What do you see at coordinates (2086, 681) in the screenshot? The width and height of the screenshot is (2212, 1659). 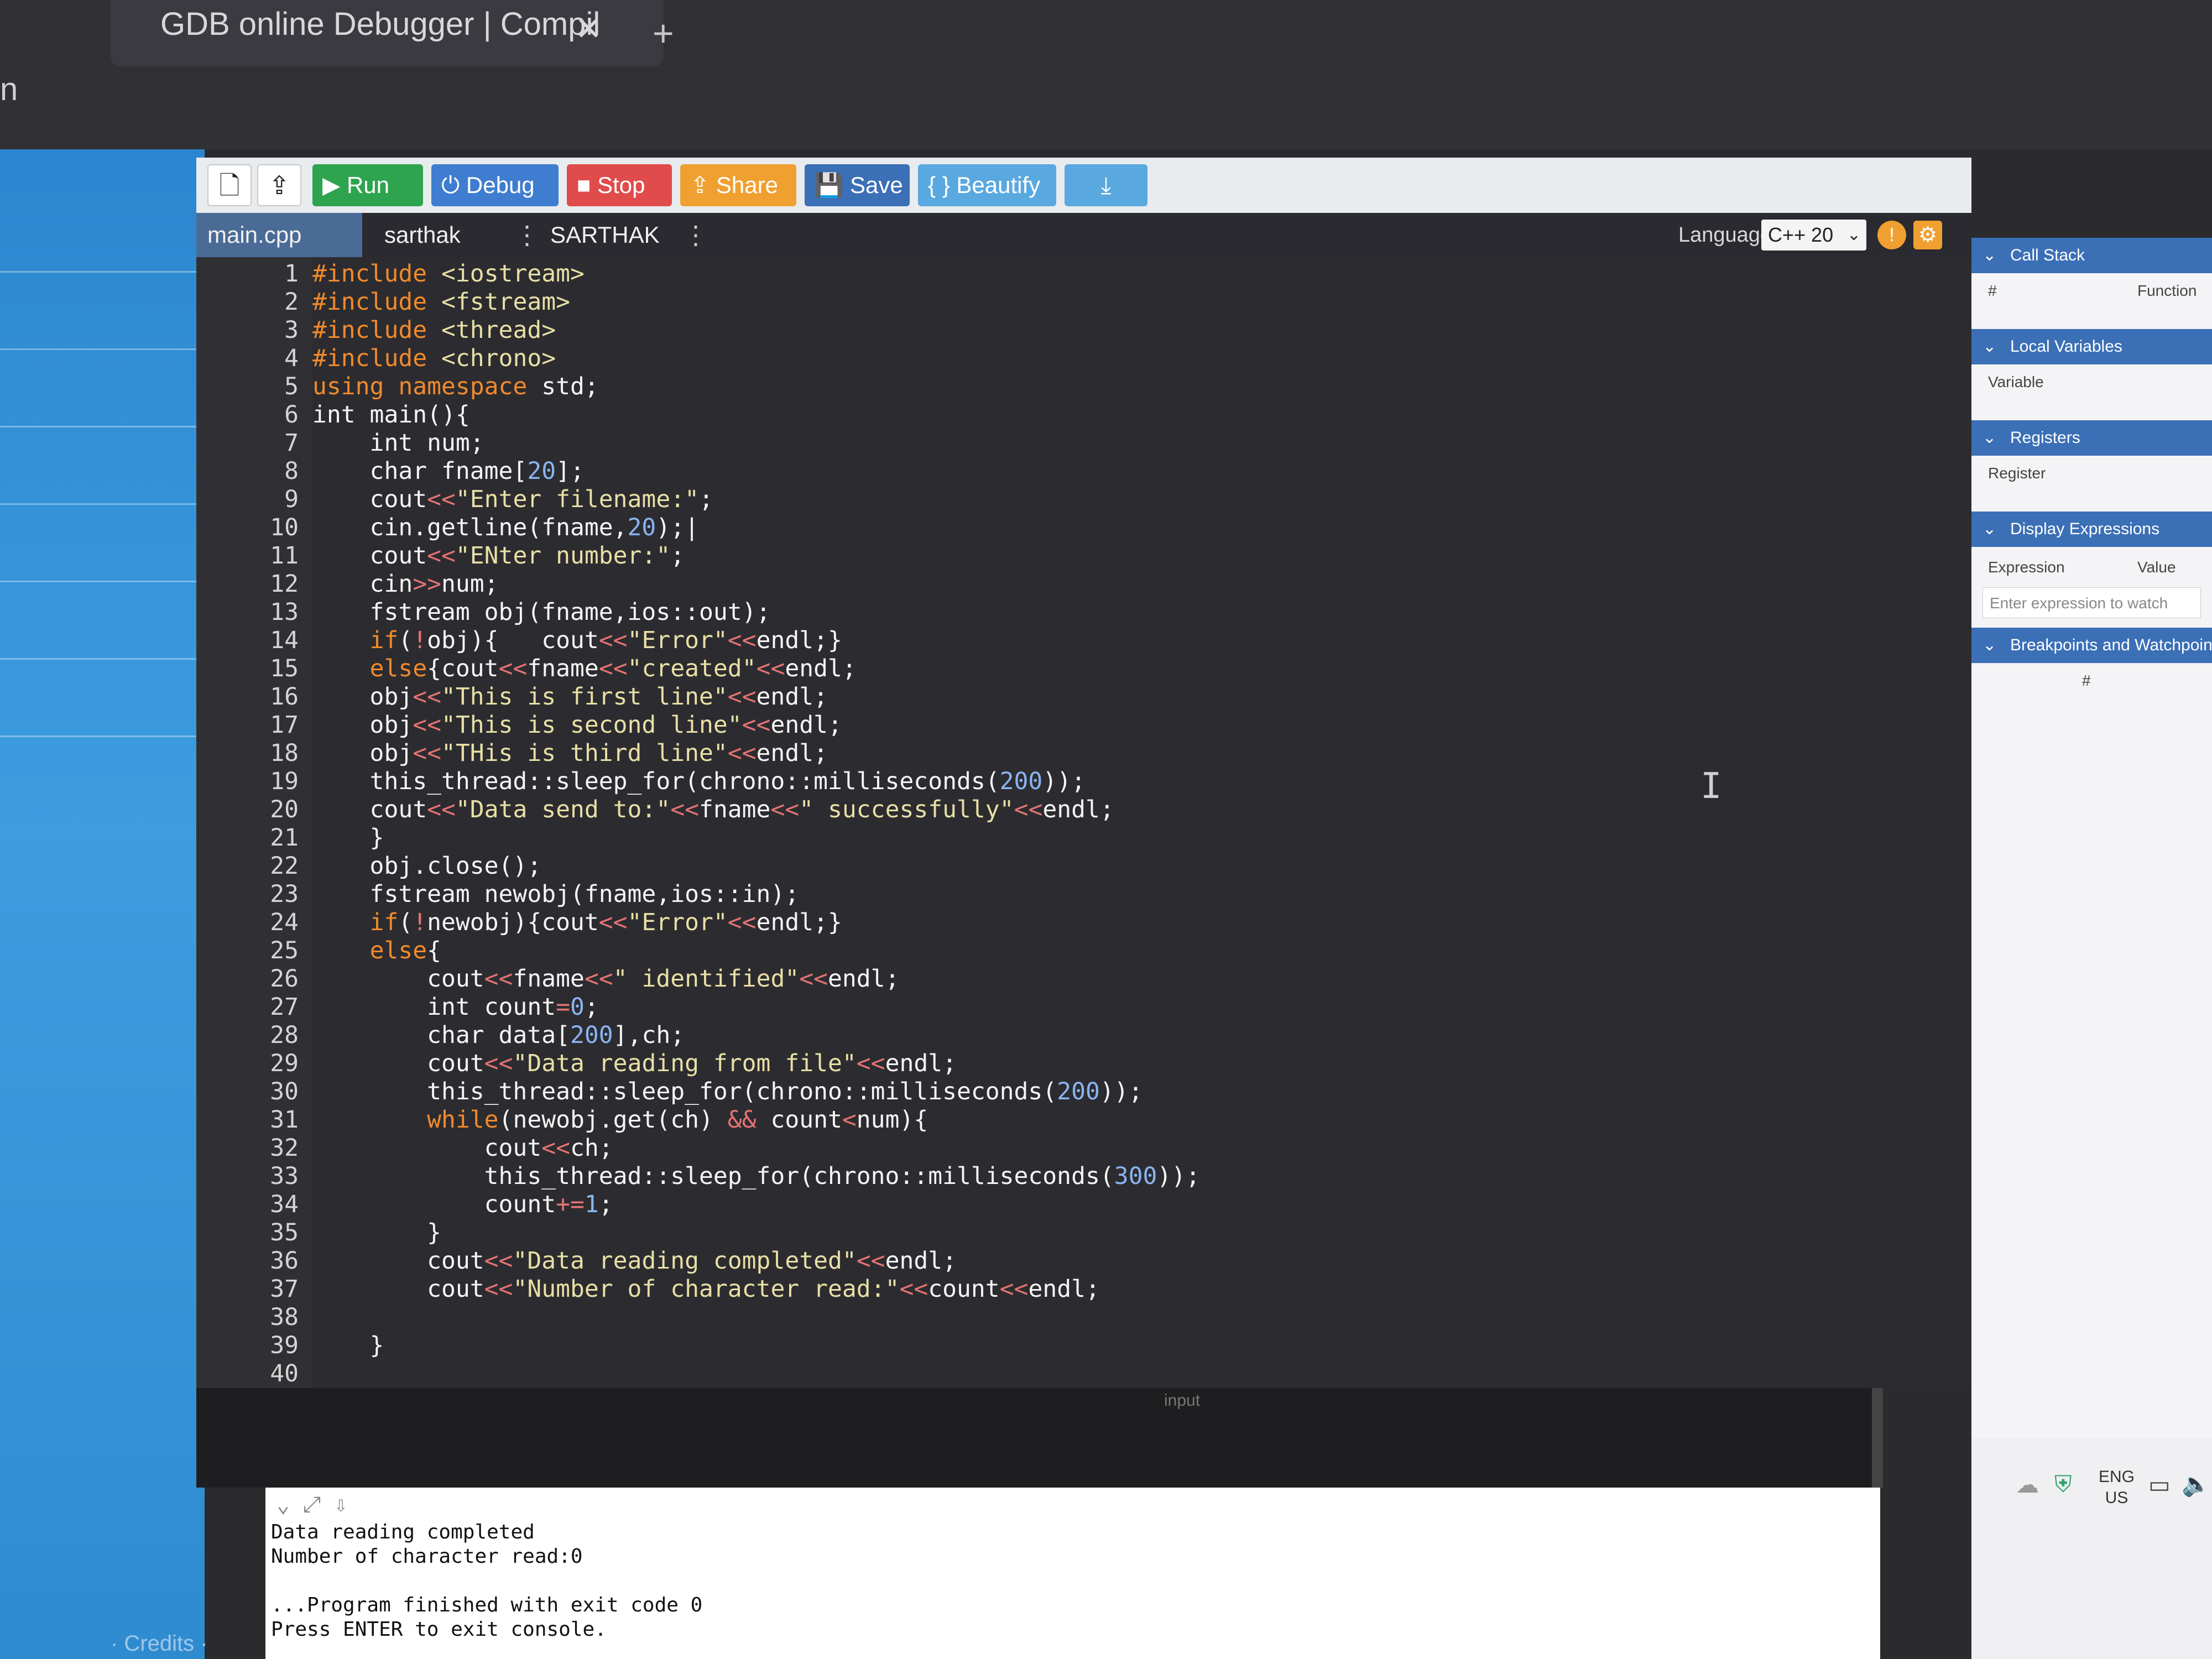 I see `breakpoints-col: #` at bounding box center [2086, 681].